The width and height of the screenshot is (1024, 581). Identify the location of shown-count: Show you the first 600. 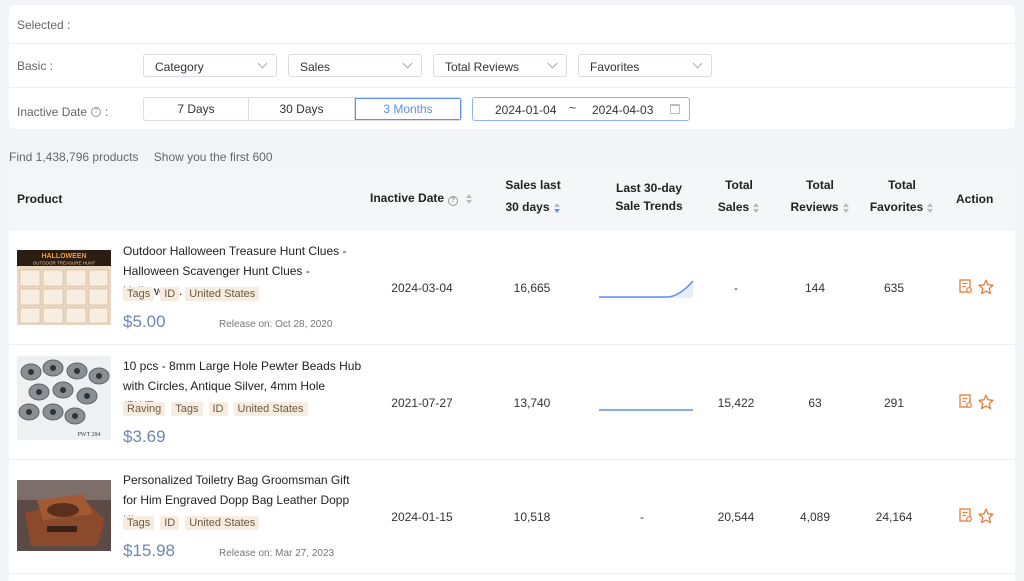
(213, 157).